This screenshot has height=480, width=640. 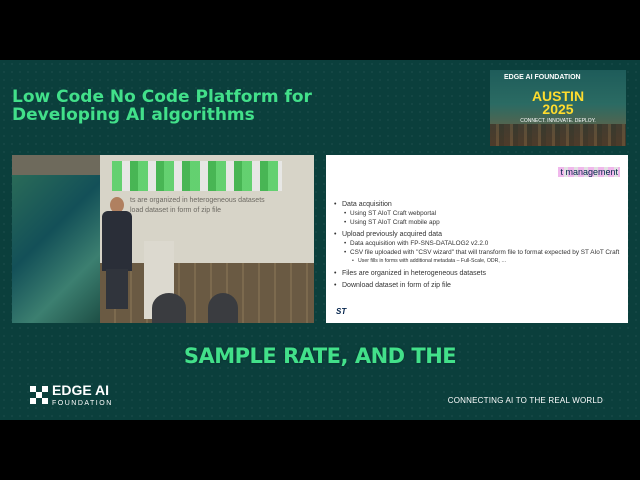 I want to click on title-line-2: Developing AI algorithms, so click(x=133, y=115).